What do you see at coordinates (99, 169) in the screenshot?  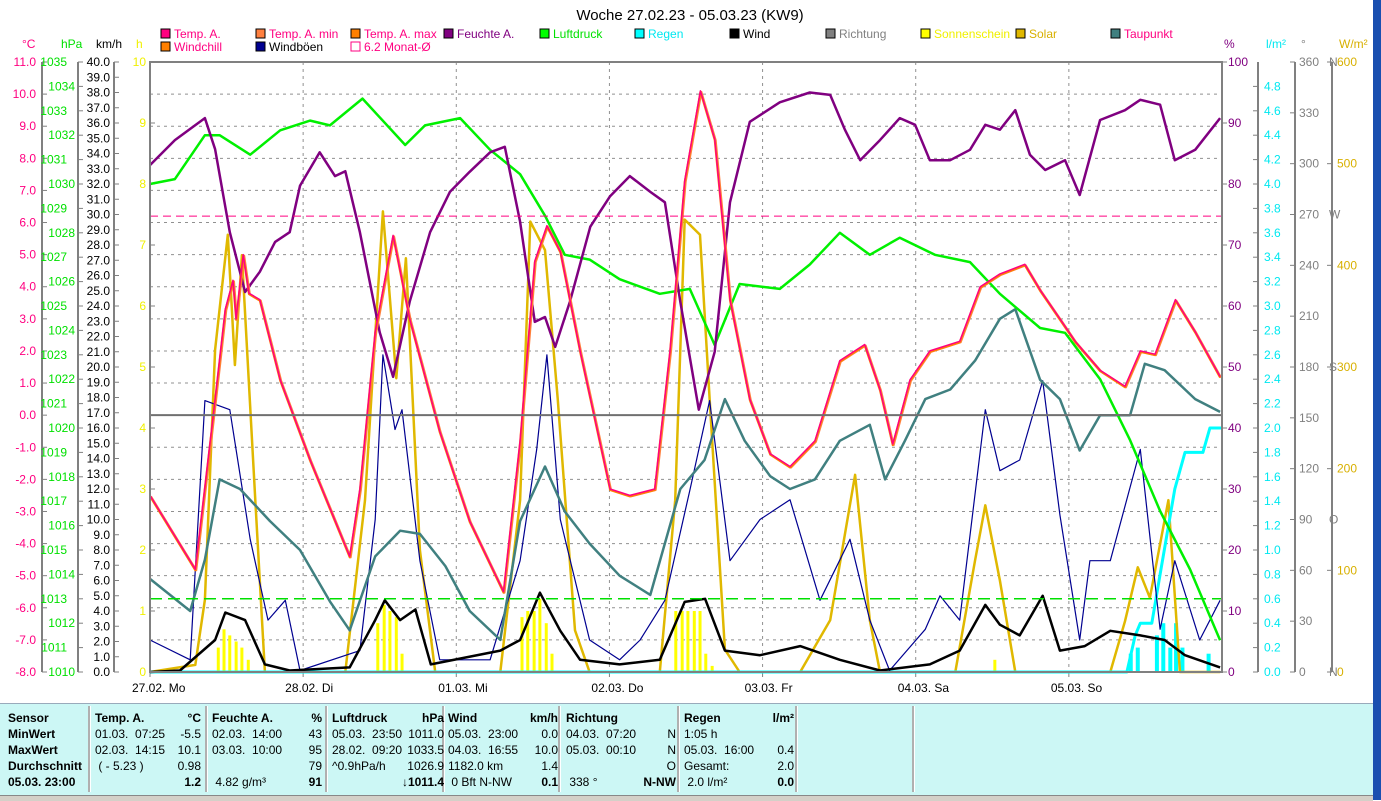 I see `wind-tick-label: 33.0` at bounding box center [99, 169].